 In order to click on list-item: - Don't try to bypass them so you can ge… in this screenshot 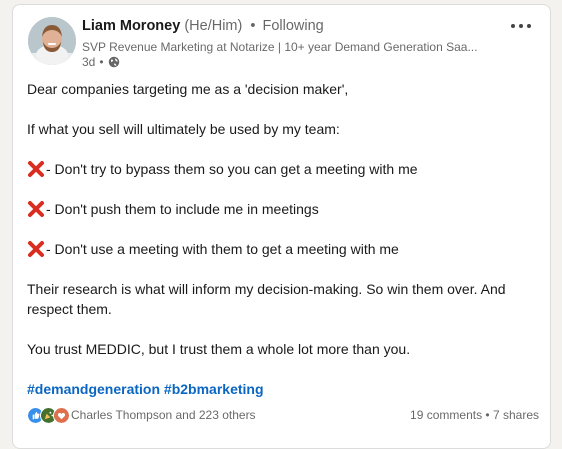, I will do `click(284, 169)`.